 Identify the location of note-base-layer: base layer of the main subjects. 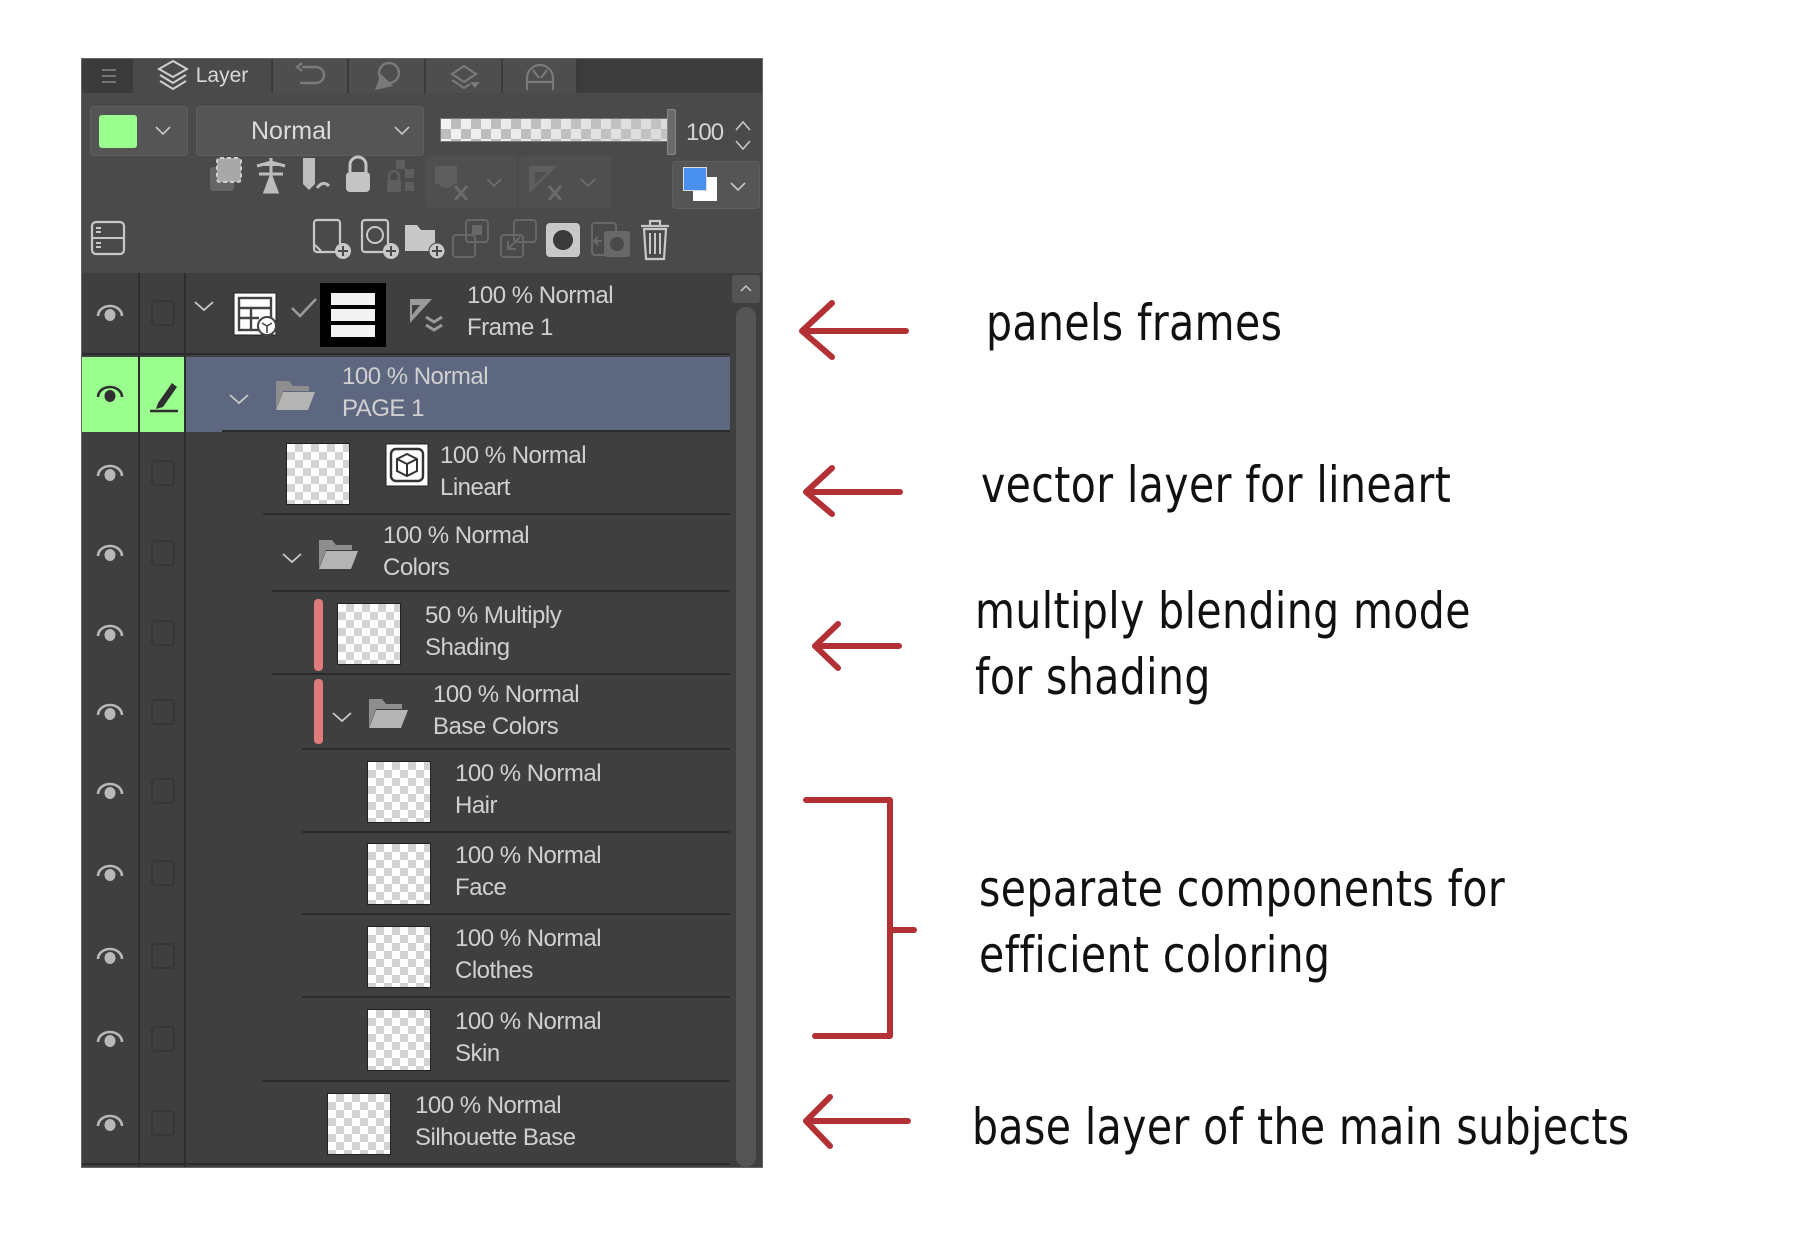
(1301, 1127).